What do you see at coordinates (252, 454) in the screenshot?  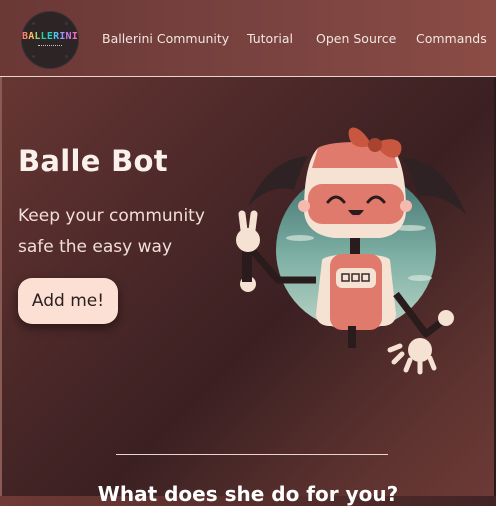 I see `section-divider` at bounding box center [252, 454].